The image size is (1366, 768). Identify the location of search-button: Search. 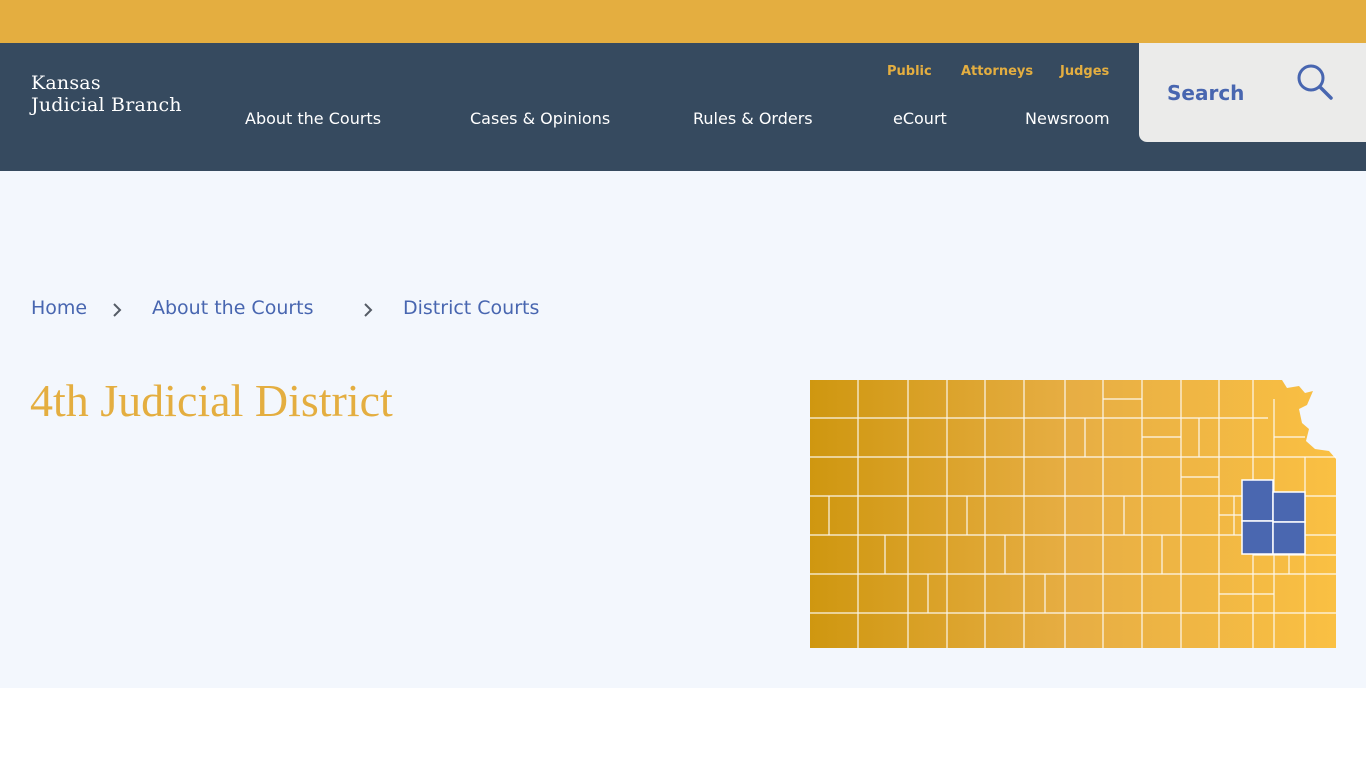
(1252, 92).